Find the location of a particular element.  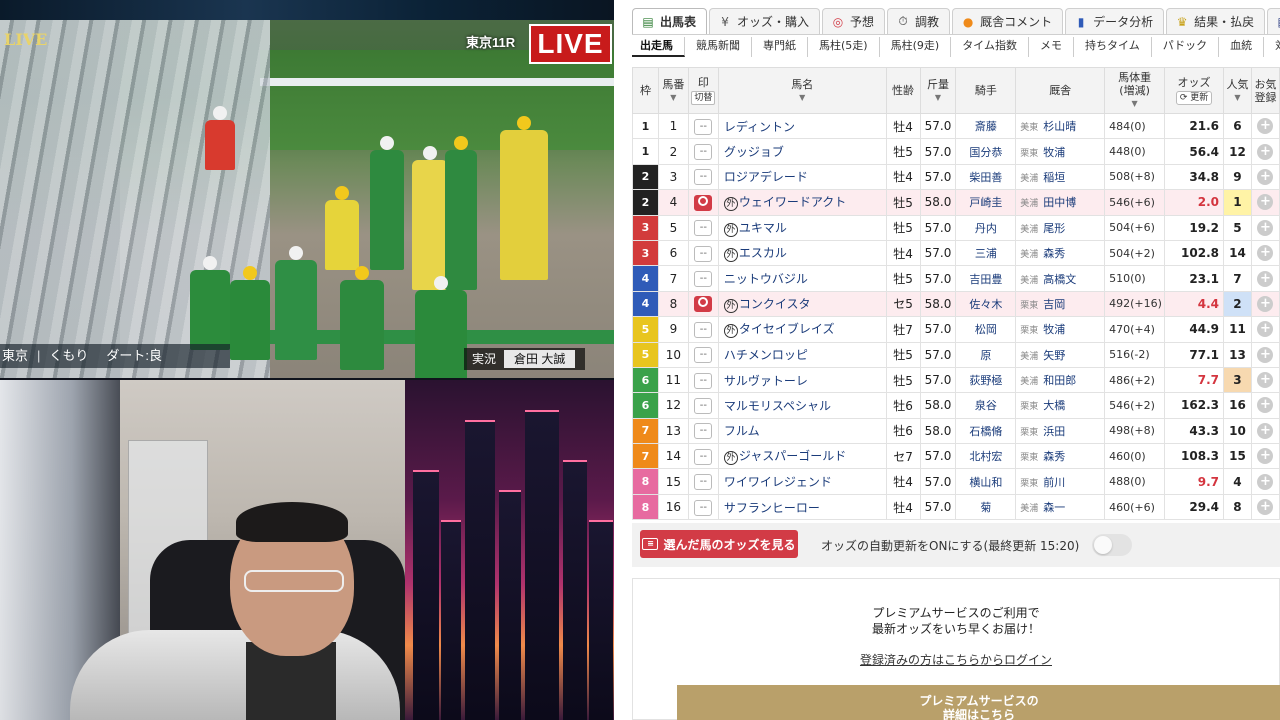

table-row: 3 5 -- 外ユキマル 牡5 57.0 丹内 美浦 尾形 504(+6) 19.2 5 + is located at coordinates (956, 227).